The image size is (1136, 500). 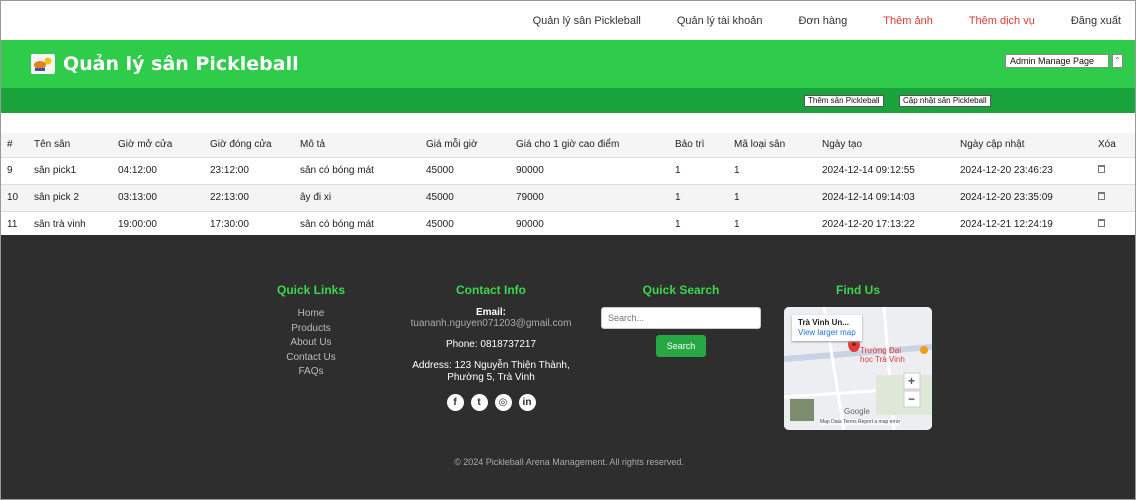 I want to click on cell-created: 2024-12-14 09:14:03, so click(x=885, y=198).